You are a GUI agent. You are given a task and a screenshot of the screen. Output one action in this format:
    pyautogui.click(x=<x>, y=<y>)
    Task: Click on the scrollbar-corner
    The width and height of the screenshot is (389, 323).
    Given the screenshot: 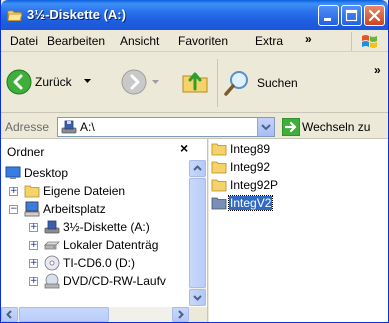 What is the action you would take?
    pyautogui.click(x=198, y=314)
    